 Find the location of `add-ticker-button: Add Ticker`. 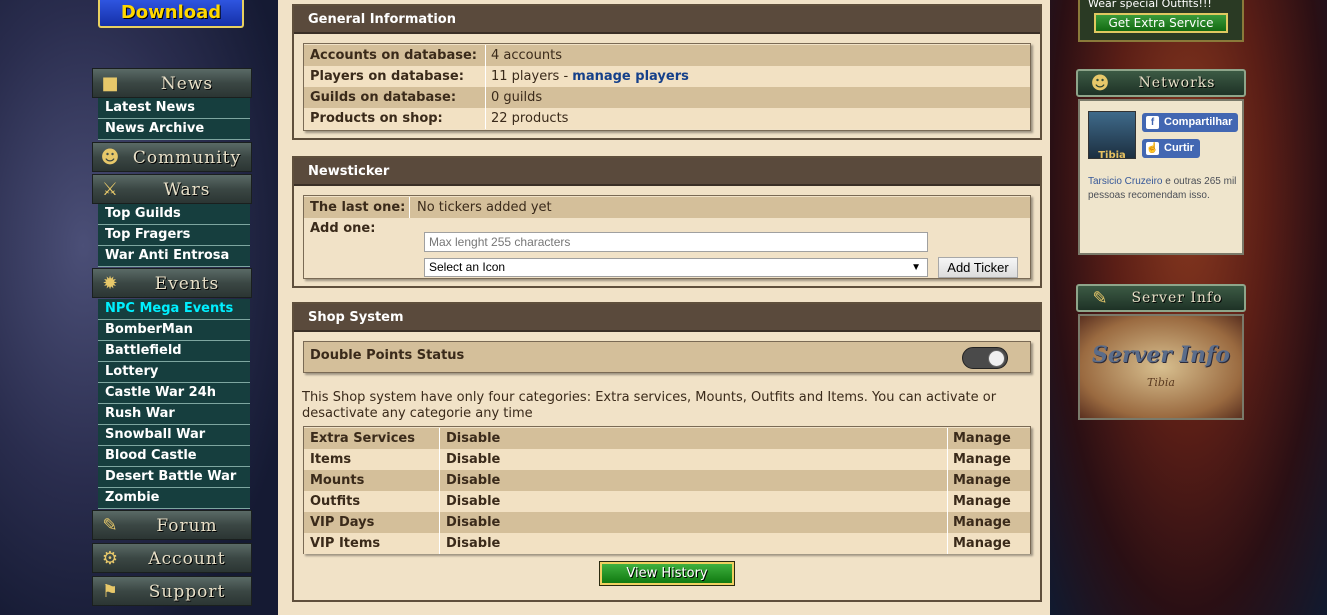

add-ticker-button: Add Ticker is located at coordinates (978, 267).